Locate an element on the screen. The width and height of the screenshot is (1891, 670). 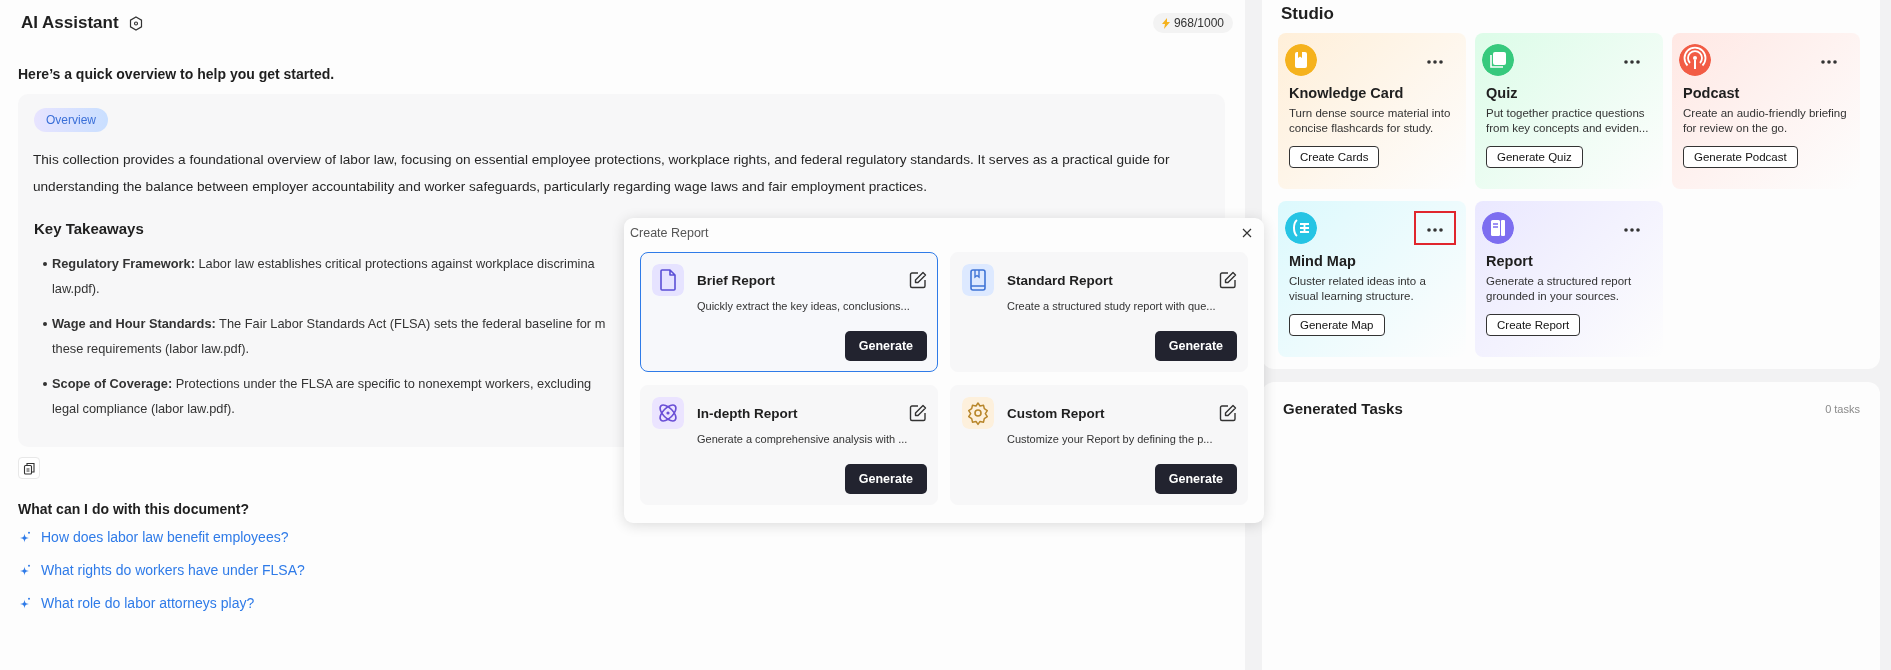
card-title: Podcast is located at coordinates (1712, 93).